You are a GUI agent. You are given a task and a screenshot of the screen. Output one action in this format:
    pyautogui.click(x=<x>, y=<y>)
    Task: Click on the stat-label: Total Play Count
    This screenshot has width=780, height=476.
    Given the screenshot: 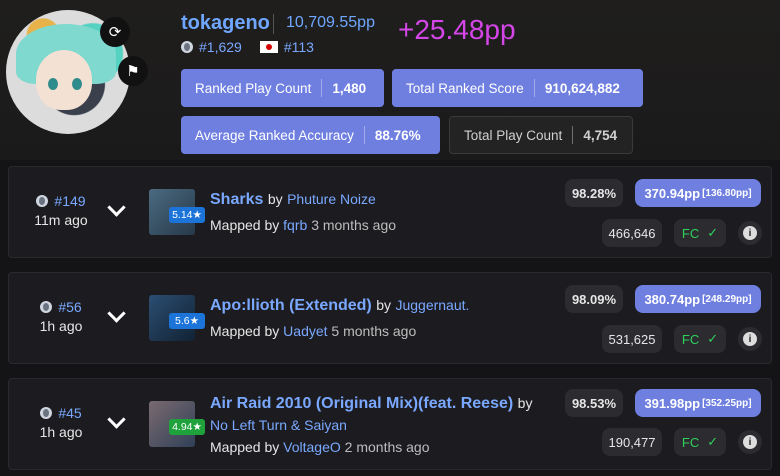 What is the action you would take?
    pyautogui.click(x=513, y=135)
    